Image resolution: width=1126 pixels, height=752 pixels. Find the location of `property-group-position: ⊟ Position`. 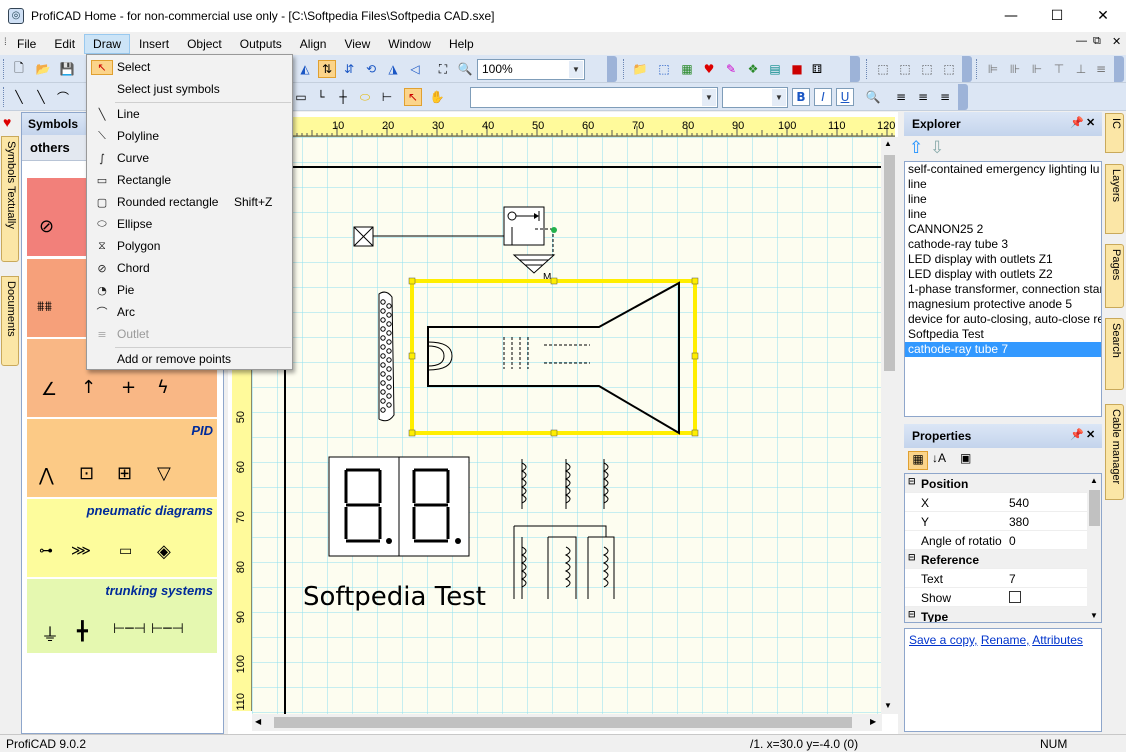

property-group-position: ⊟ Position is located at coordinates (996, 483).